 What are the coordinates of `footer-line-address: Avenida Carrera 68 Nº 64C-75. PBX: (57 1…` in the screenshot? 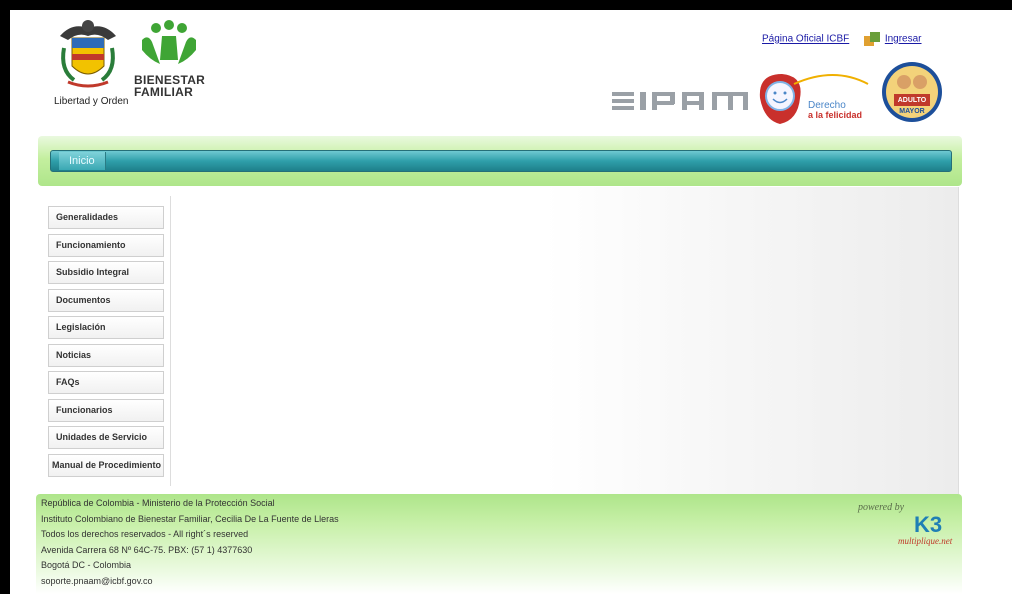 It's located at (147, 549).